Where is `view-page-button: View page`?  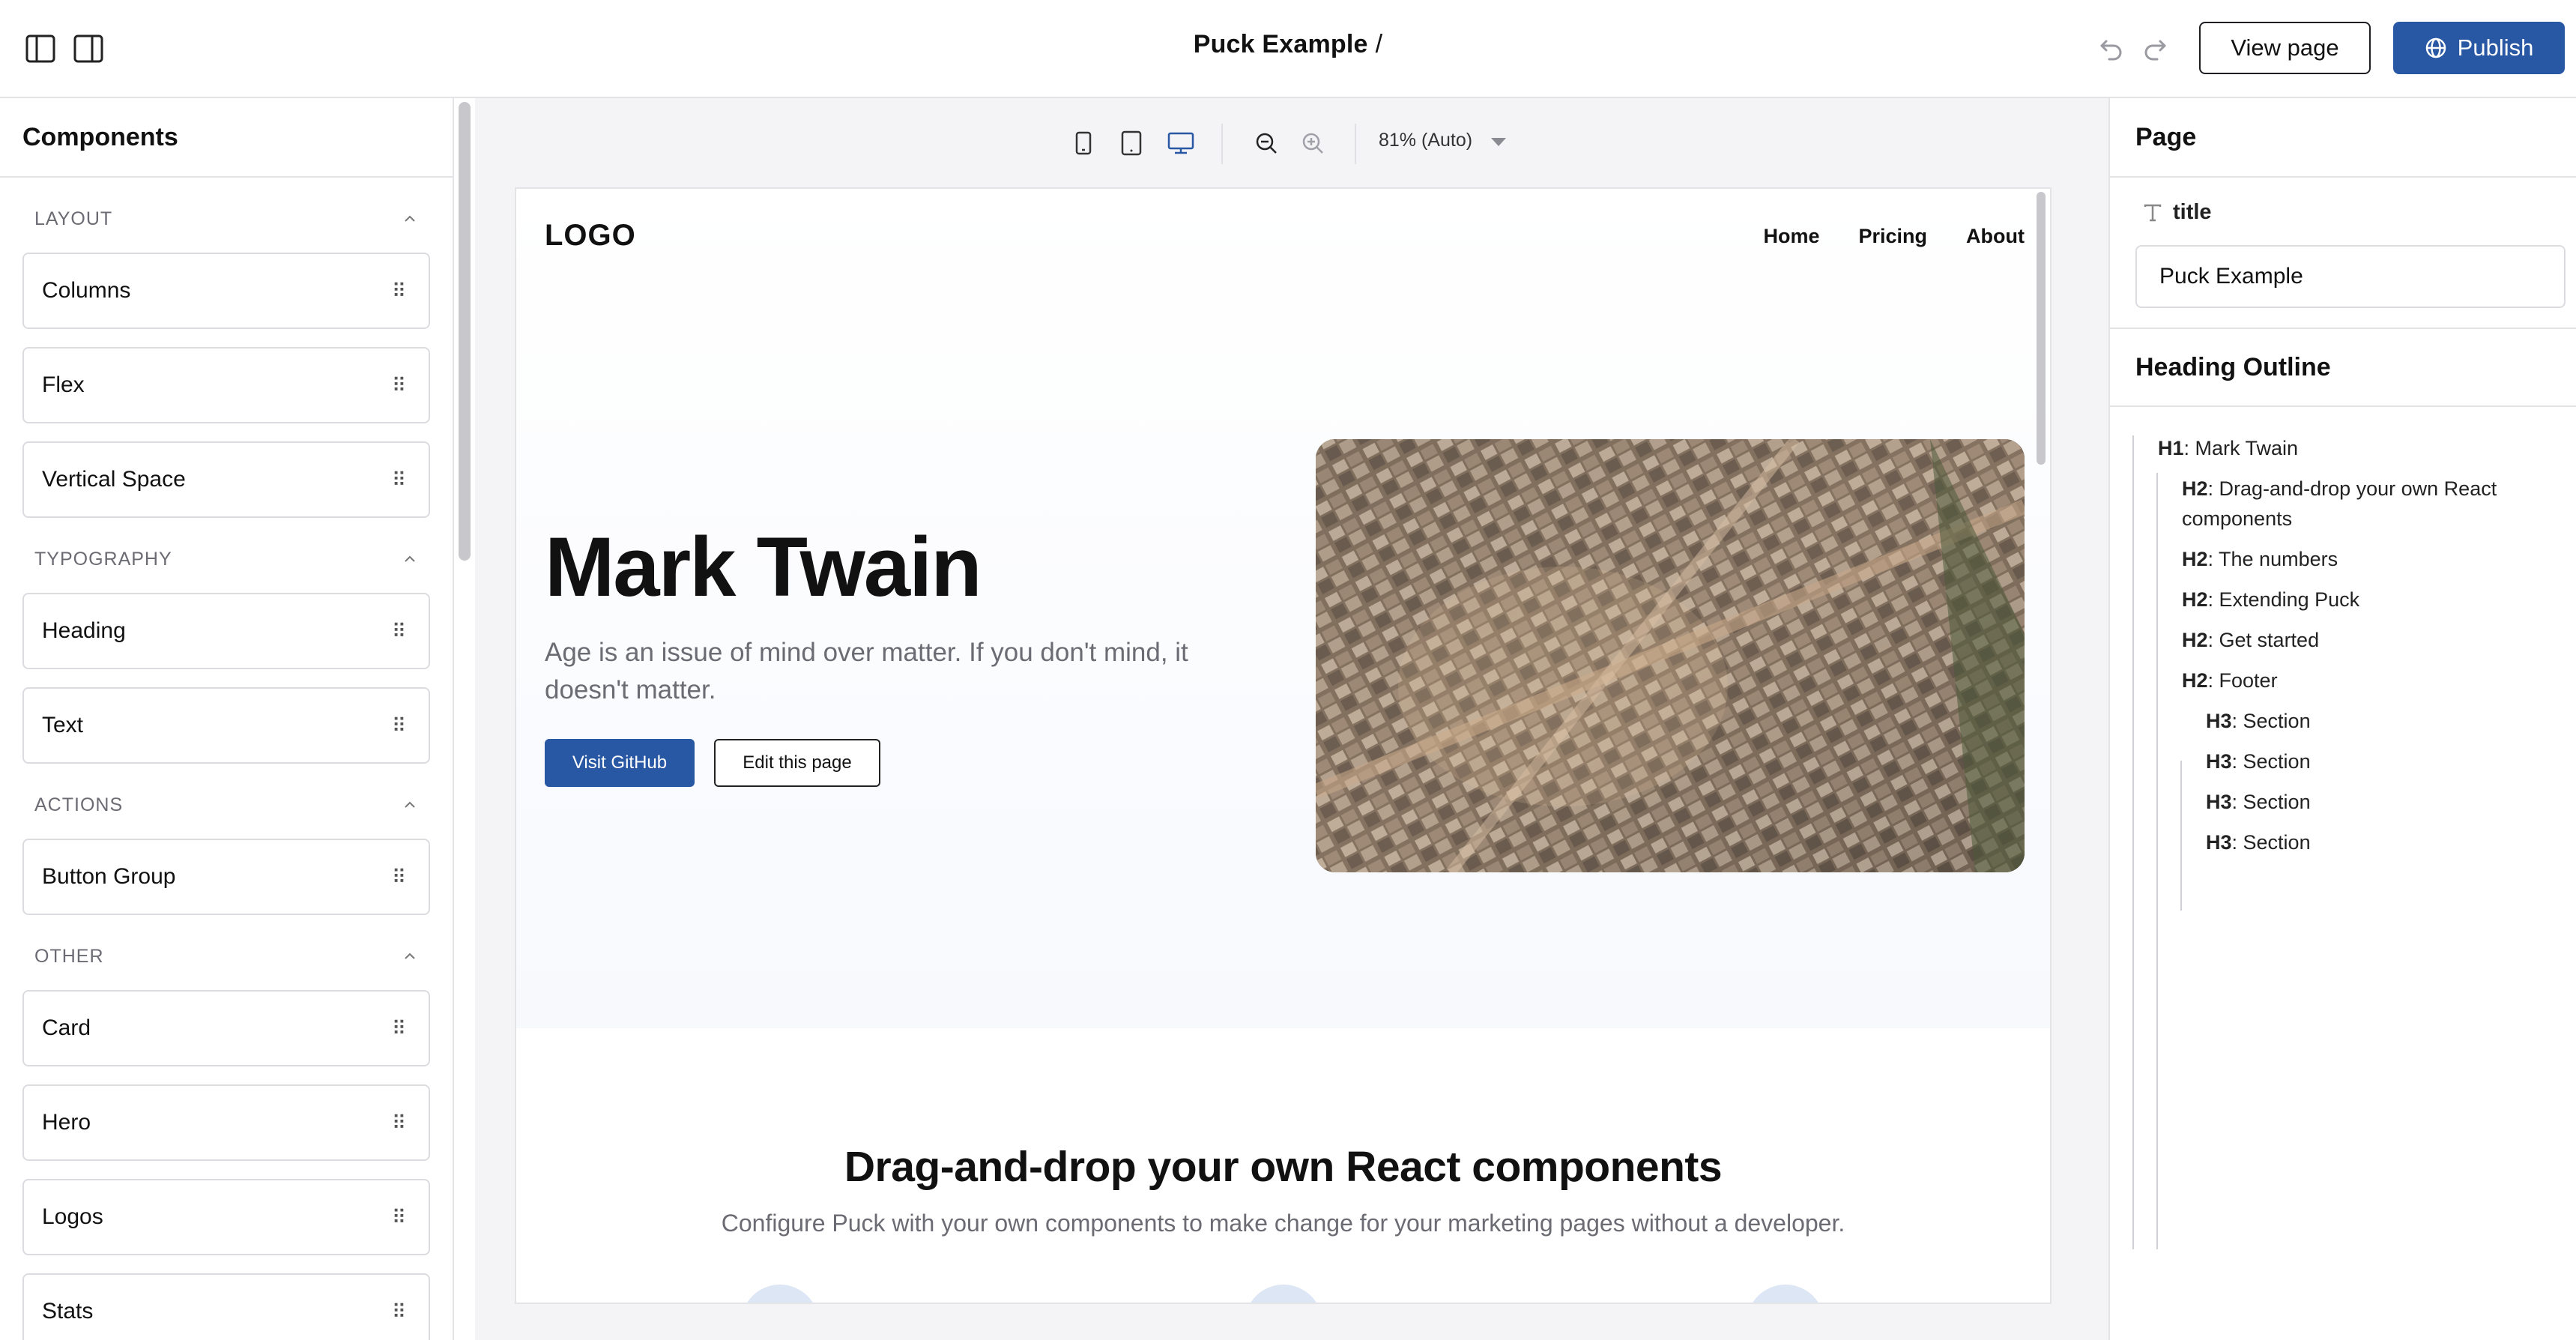
view-page-button: View page is located at coordinates (2285, 48).